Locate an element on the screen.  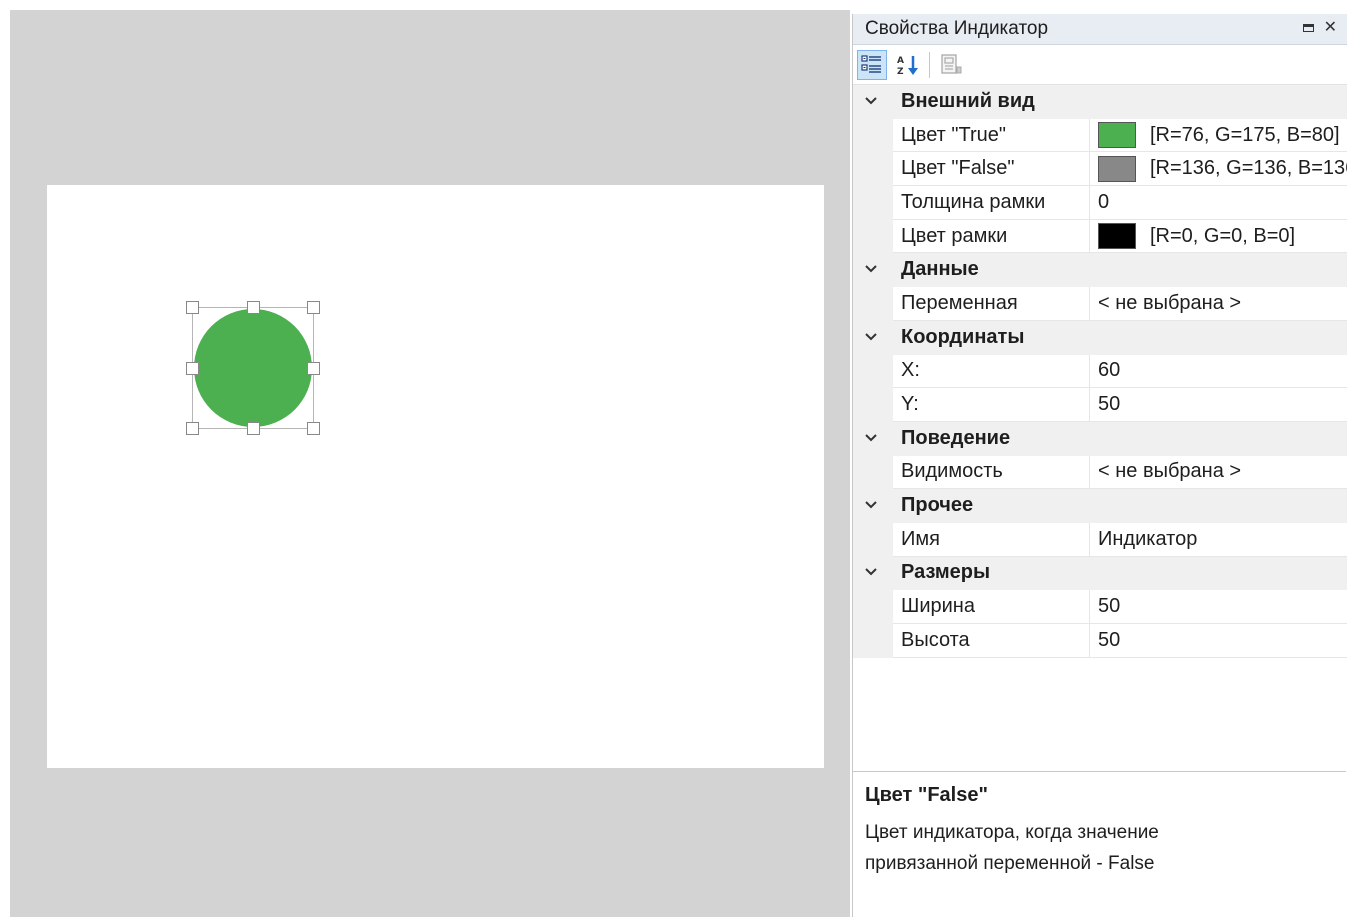
property-name: Имя is located at coordinates (991, 539).